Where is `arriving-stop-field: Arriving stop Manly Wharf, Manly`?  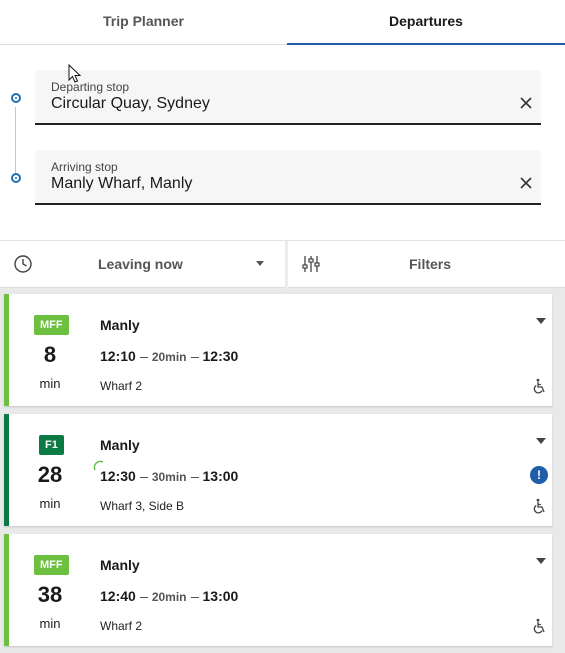 arriving-stop-field: Arriving stop Manly Wharf, Manly is located at coordinates (288, 177).